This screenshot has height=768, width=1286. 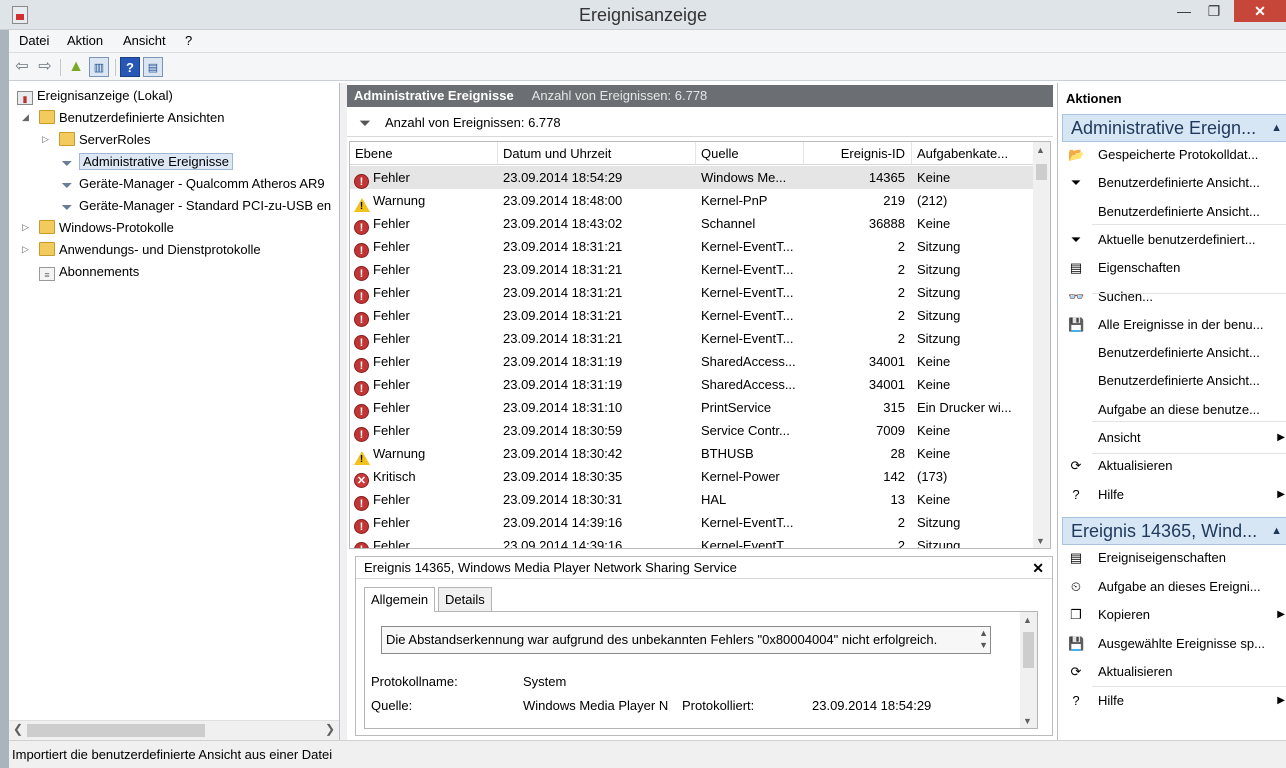 What do you see at coordinates (1174, 128) in the screenshot?
I see `actions-section-view: Administrative Ereign... ▲` at bounding box center [1174, 128].